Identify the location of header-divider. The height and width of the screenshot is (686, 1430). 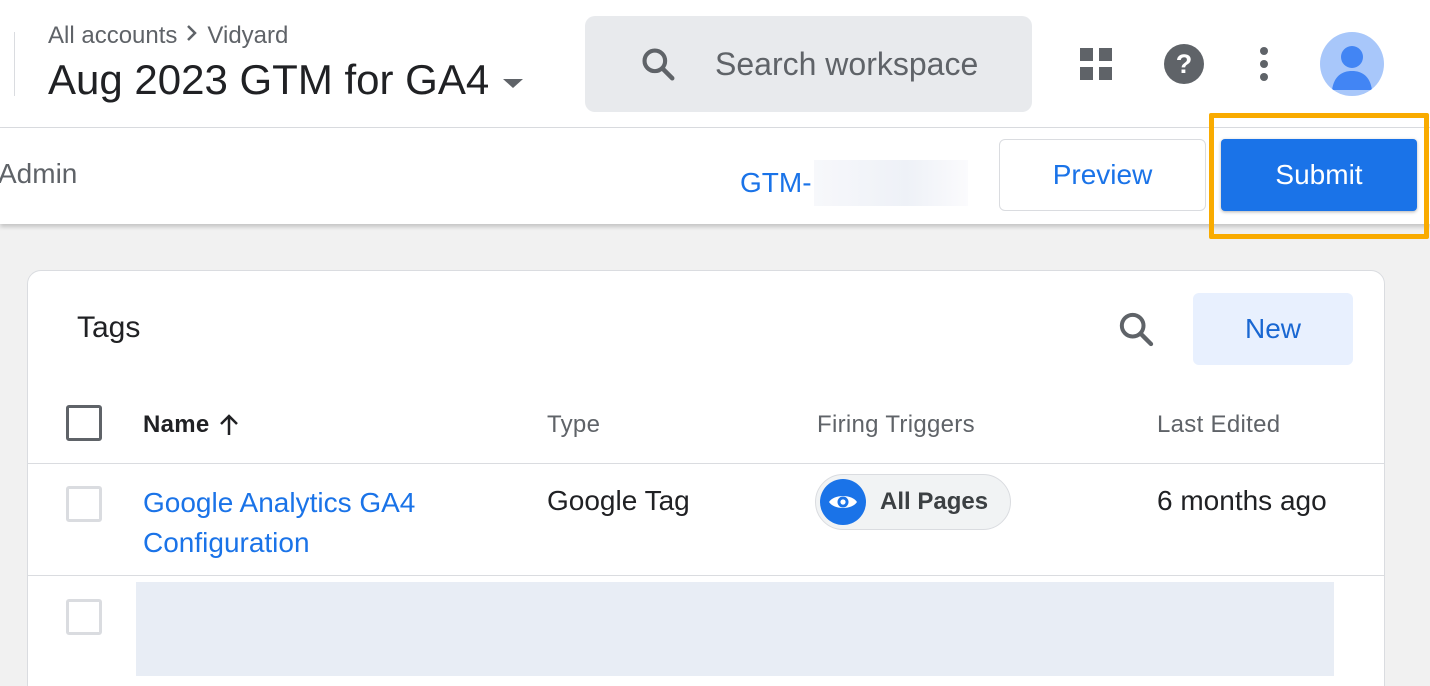
(14, 64).